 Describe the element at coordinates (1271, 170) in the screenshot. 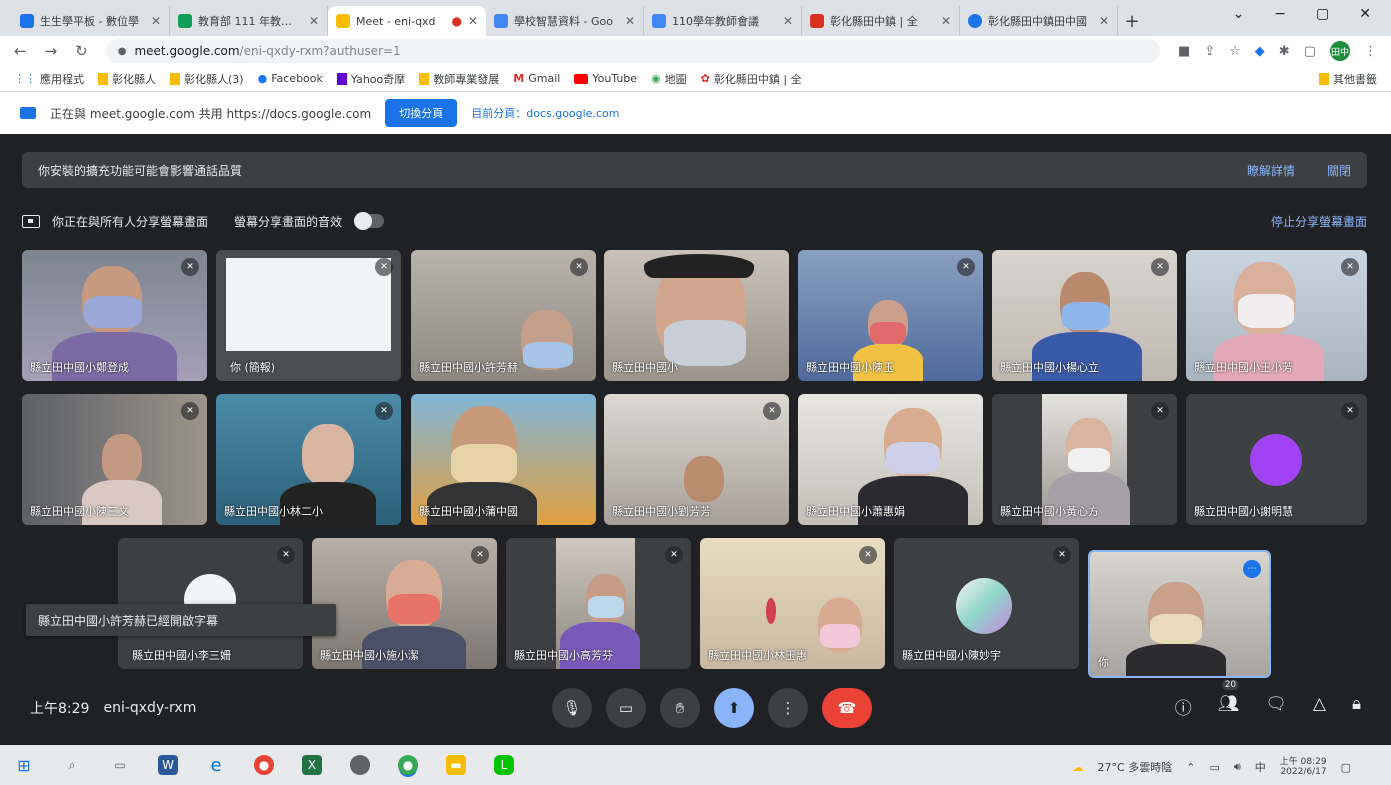

I see `learn-more-link: 瞭解詳情` at that location.